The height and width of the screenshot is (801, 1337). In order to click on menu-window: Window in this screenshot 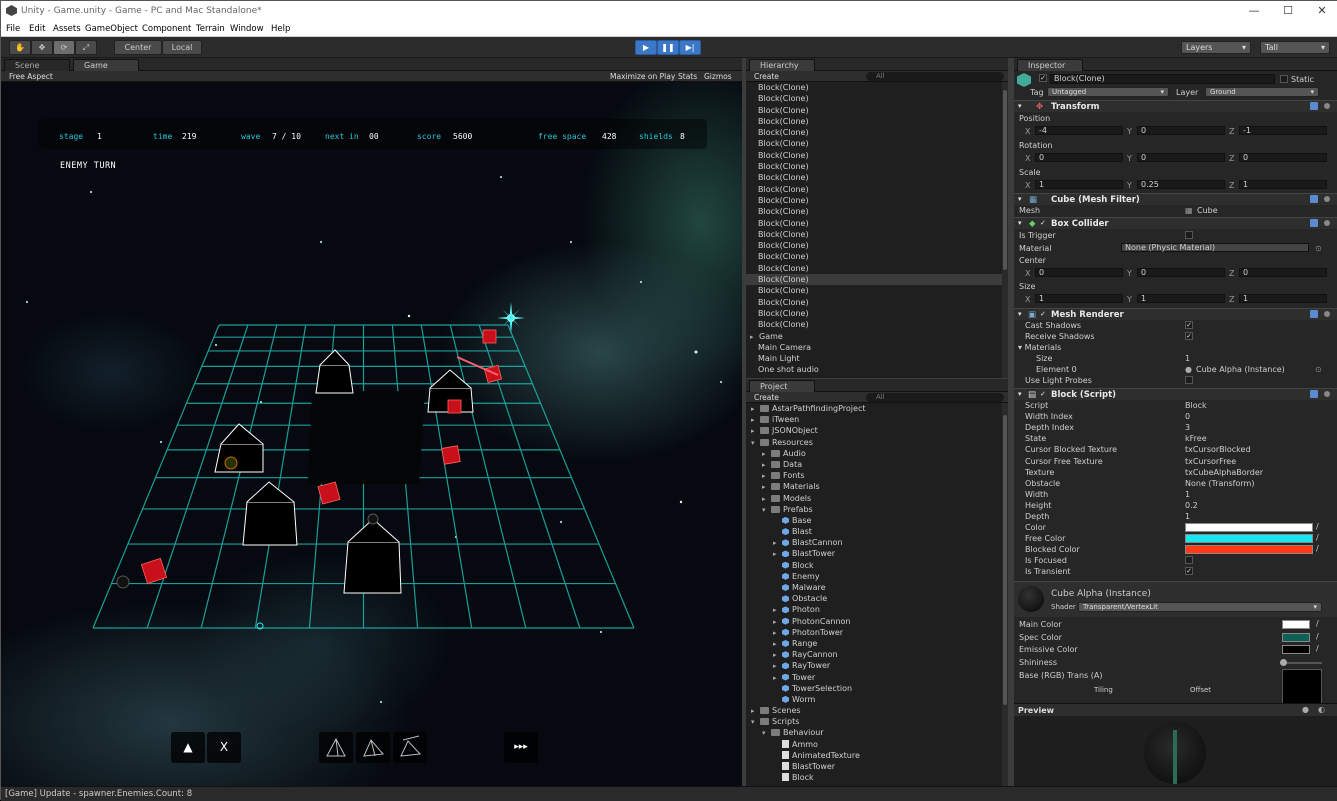, I will do `click(247, 29)`.